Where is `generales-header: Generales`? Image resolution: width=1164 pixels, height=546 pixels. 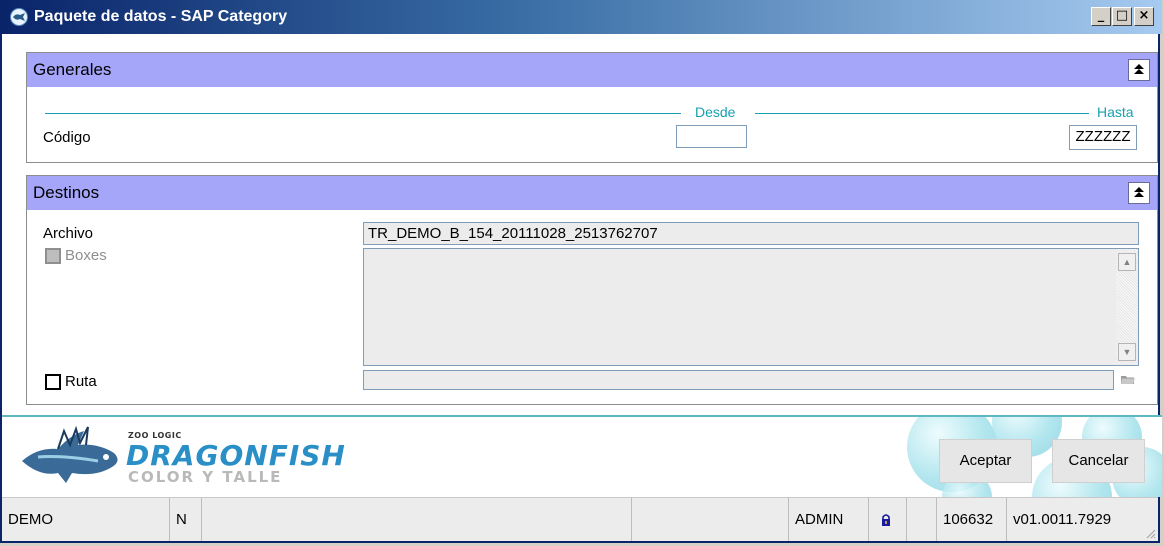
generales-header: Generales is located at coordinates (592, 70).